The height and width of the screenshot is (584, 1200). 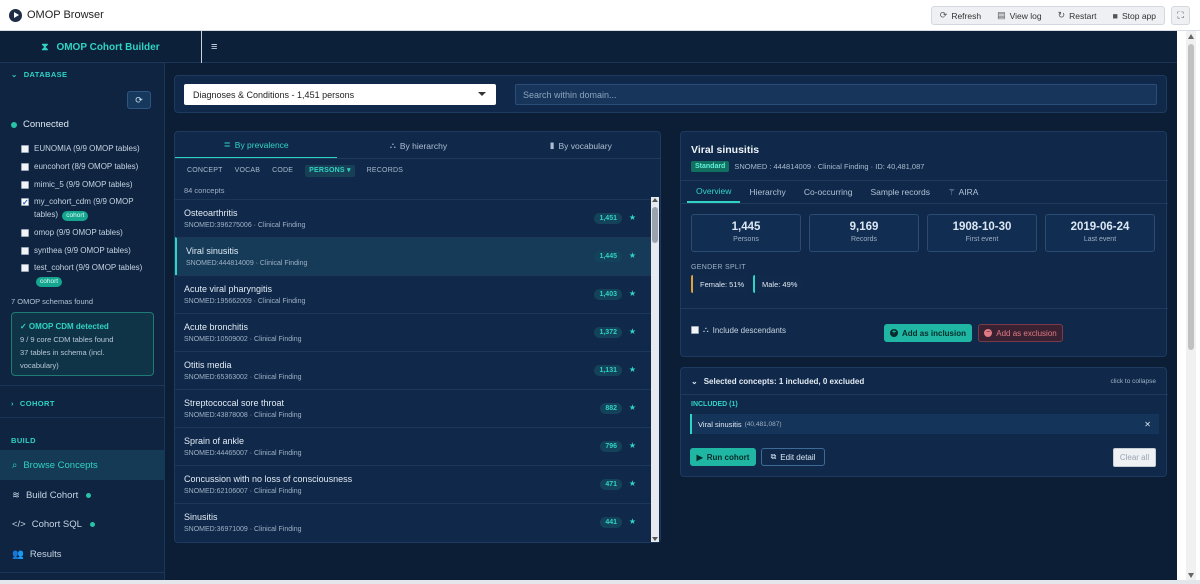 I want to click on sort-code: CODE, so click(x=282, y=171).